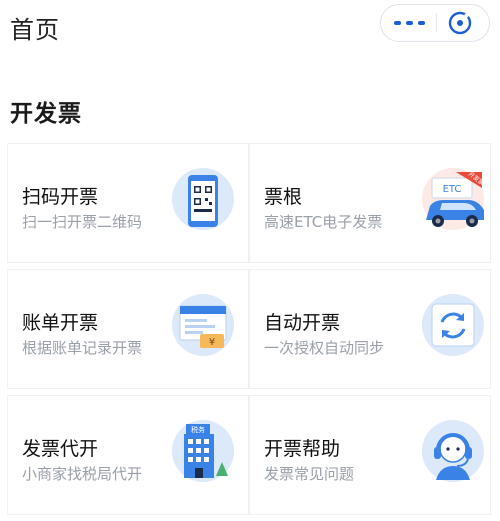  I want to click on section-title: 开发票, so click(46, 114).